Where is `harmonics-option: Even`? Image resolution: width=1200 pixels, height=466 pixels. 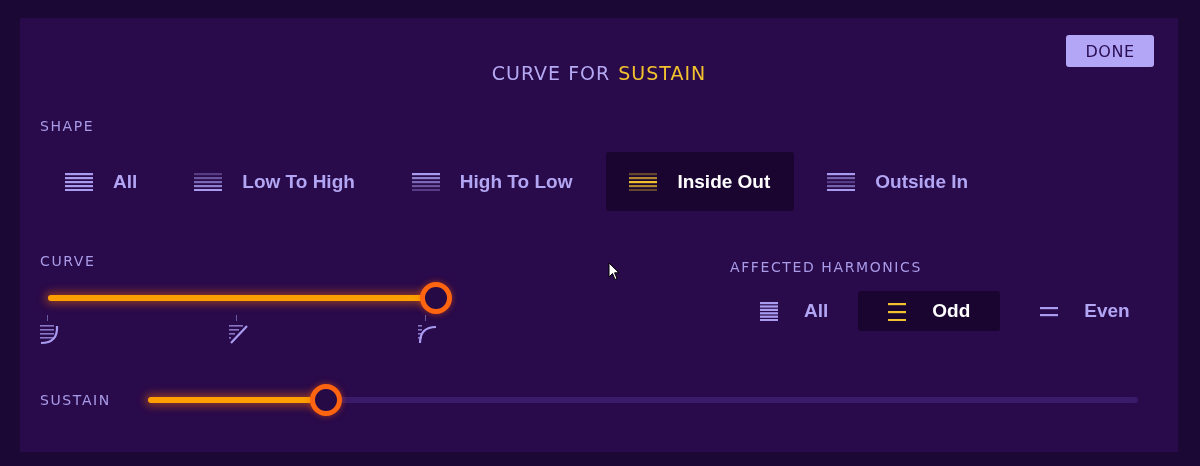 harmonics-option: Even is located at coordinates (1085, 311).